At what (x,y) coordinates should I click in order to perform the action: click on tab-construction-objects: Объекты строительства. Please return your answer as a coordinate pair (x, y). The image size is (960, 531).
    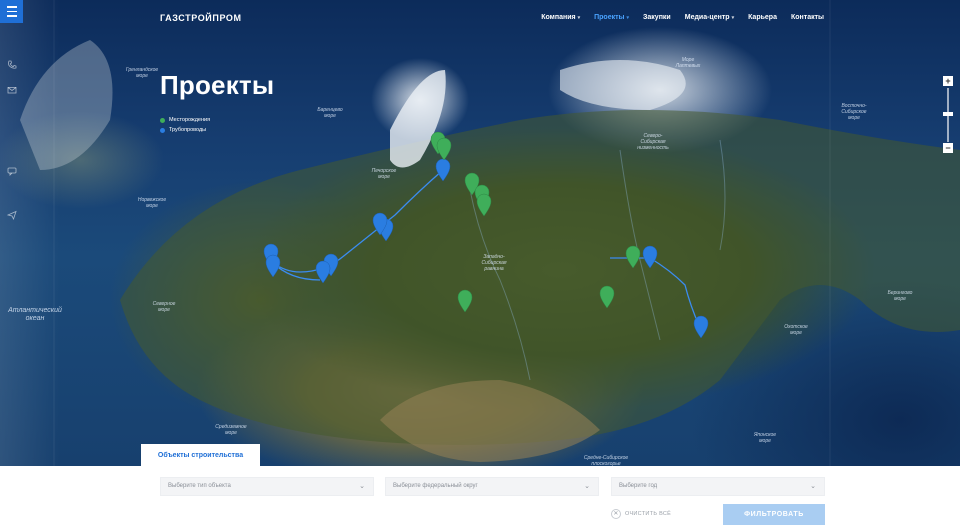
    Looking at the image, I should click on (200, 455).